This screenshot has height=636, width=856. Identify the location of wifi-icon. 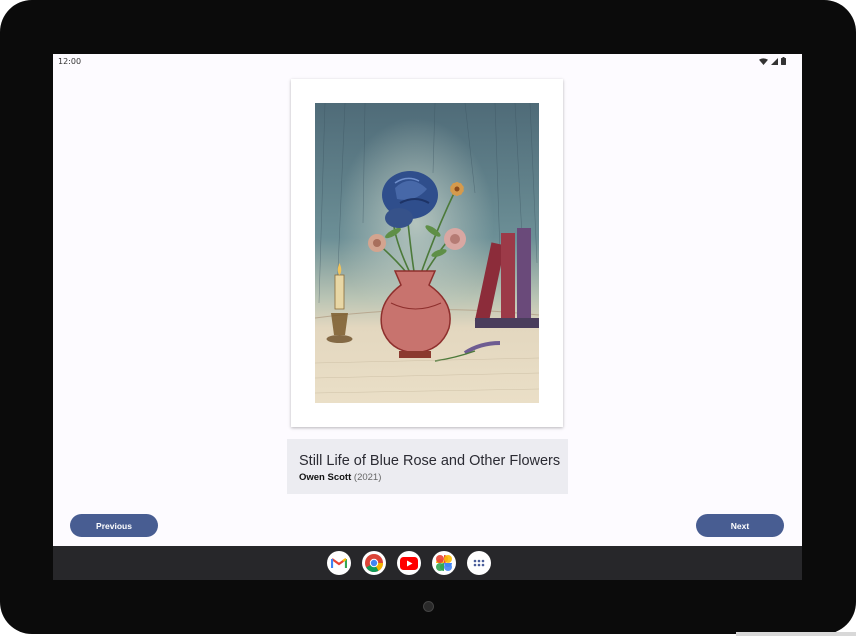
(763, 61).